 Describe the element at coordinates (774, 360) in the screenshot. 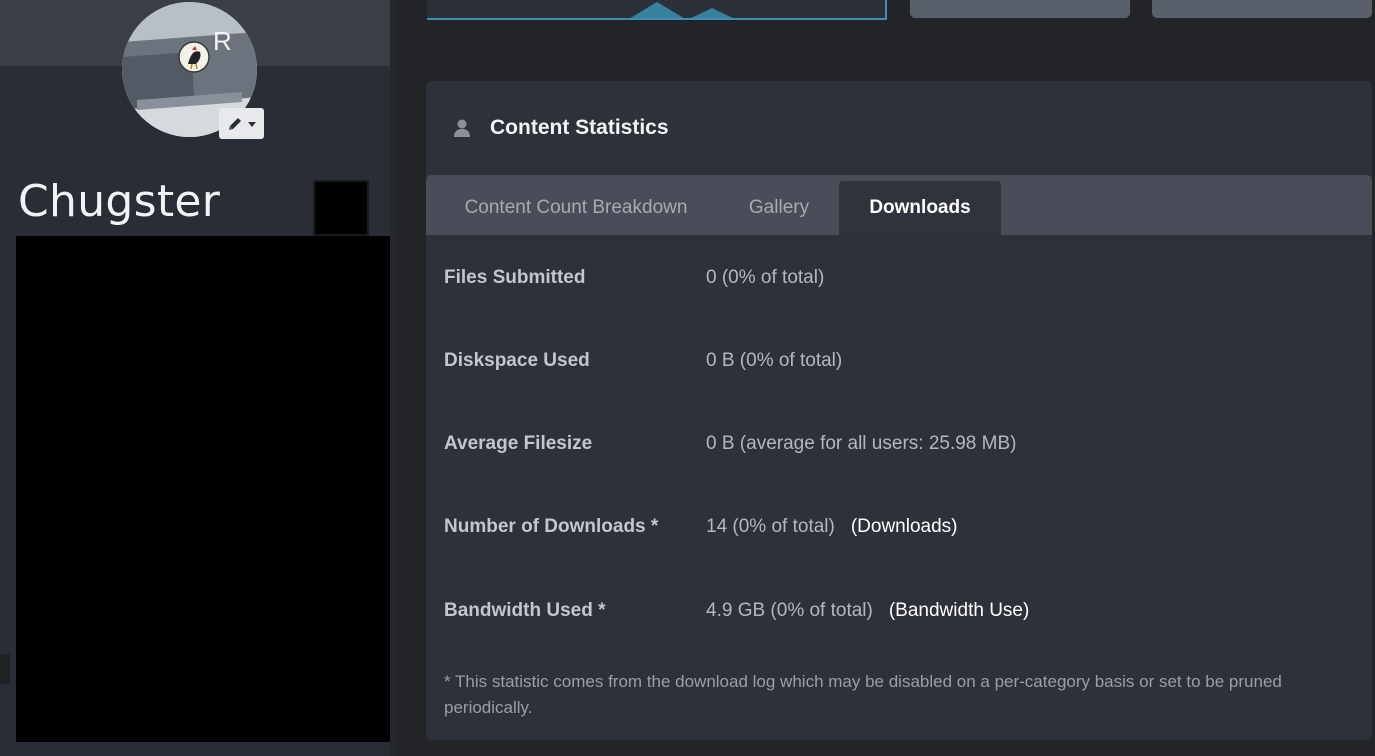

I see `stat-value: 0 B (0% of total)` at that location.